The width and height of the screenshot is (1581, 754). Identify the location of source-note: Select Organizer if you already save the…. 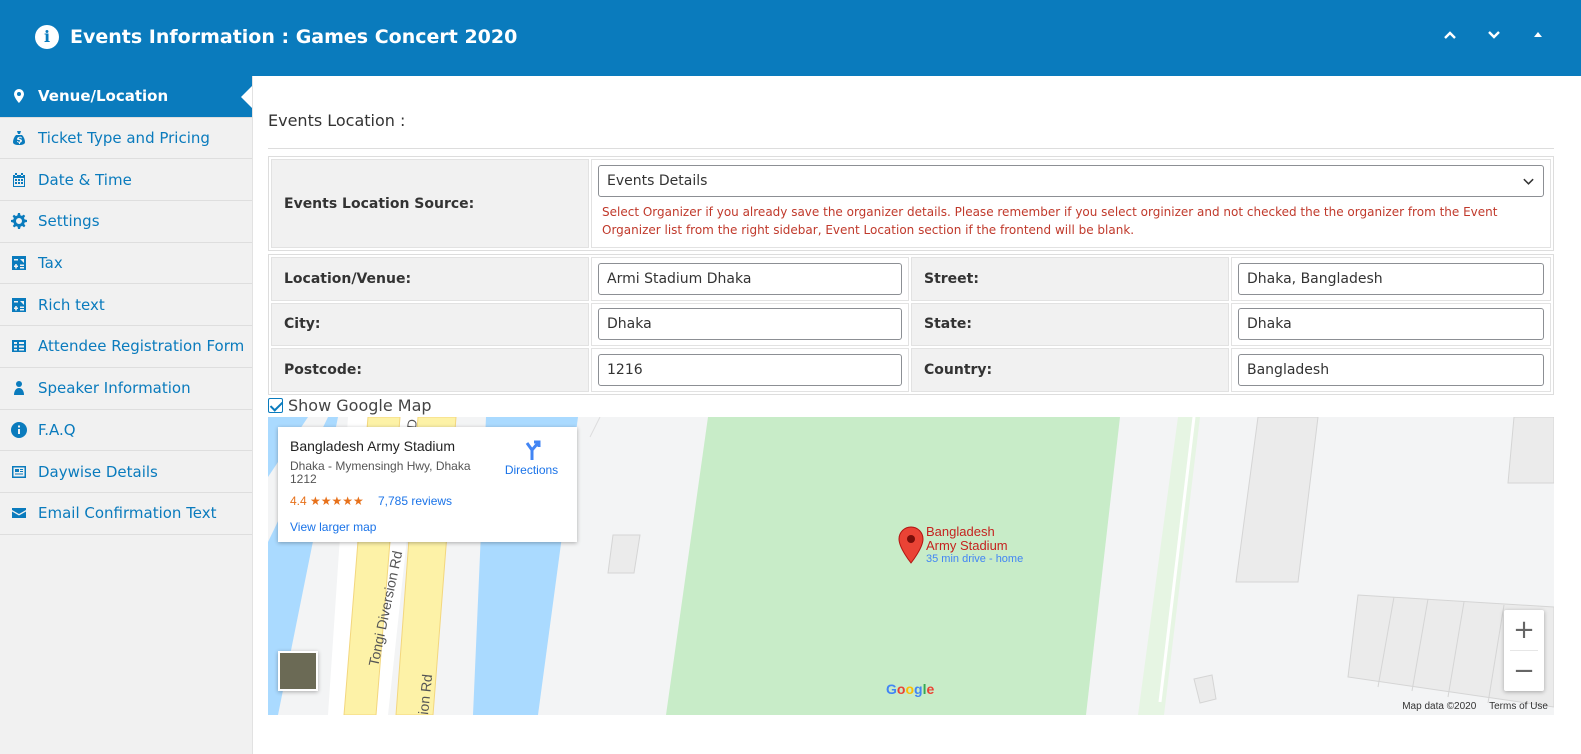
(1050, 221).